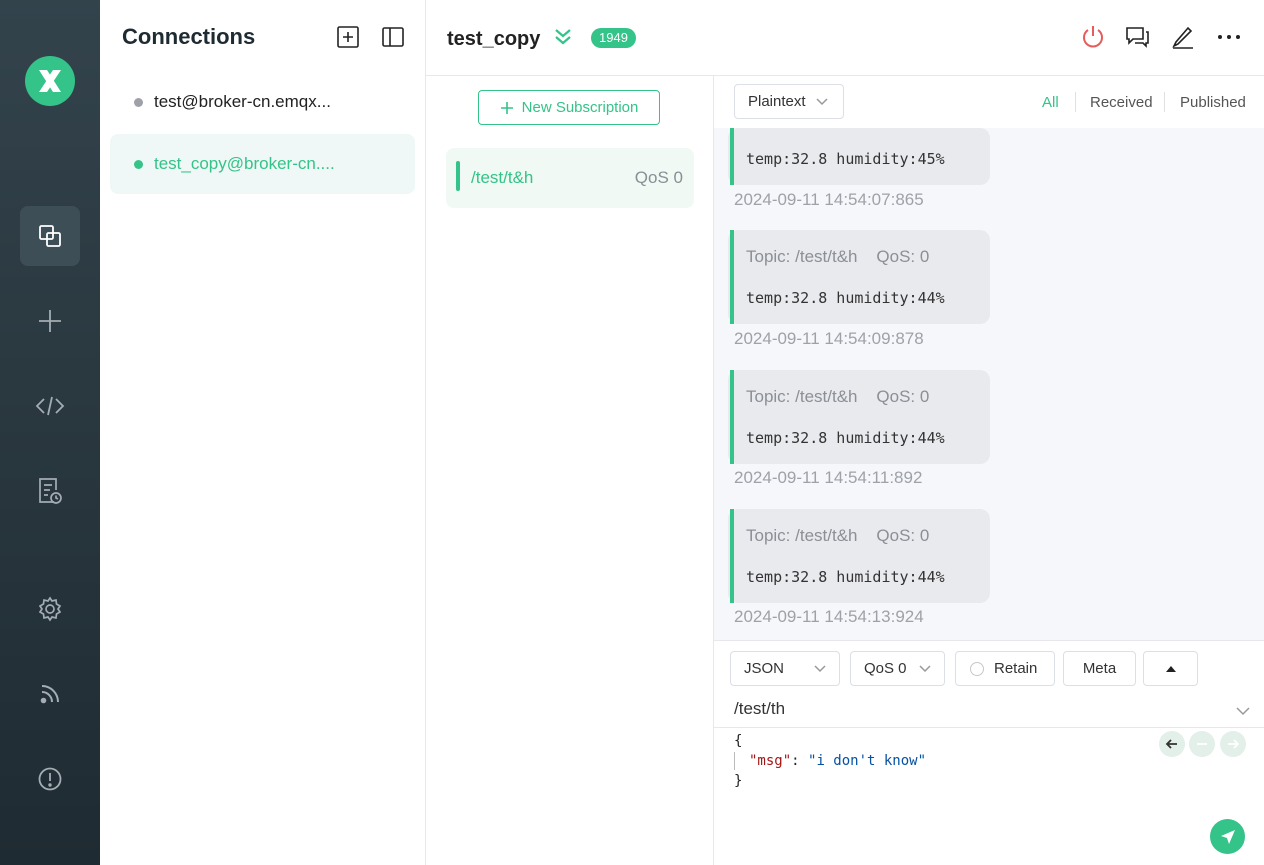 The image size is (1264, 865). What do you see at coordinates (977, 668) in the screenshot?
I see `retain-radio` at bounding box center [977, 668].